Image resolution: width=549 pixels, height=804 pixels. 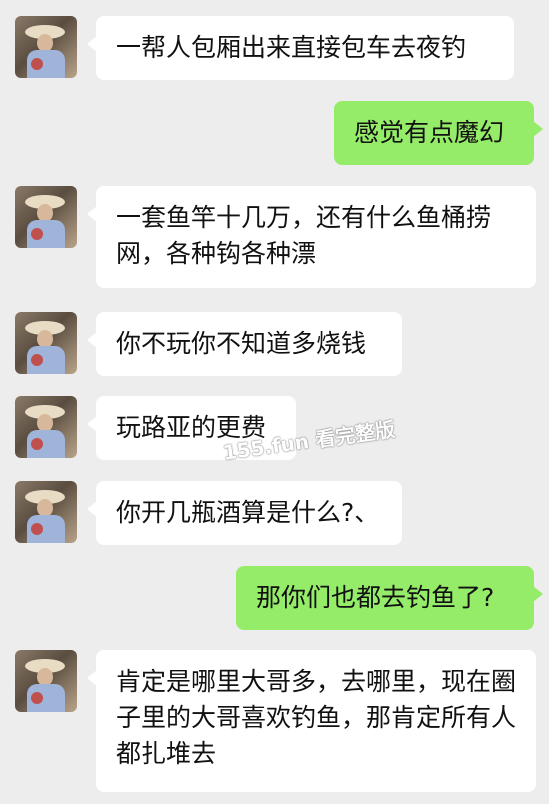 I want to click on incoming-message-bubble: 肯定是哪里大哥多，去哪里，现在圈子里的大哥喜欢钓鱼，那肯定所有人都扎堆去, so click(x=311, y=721).